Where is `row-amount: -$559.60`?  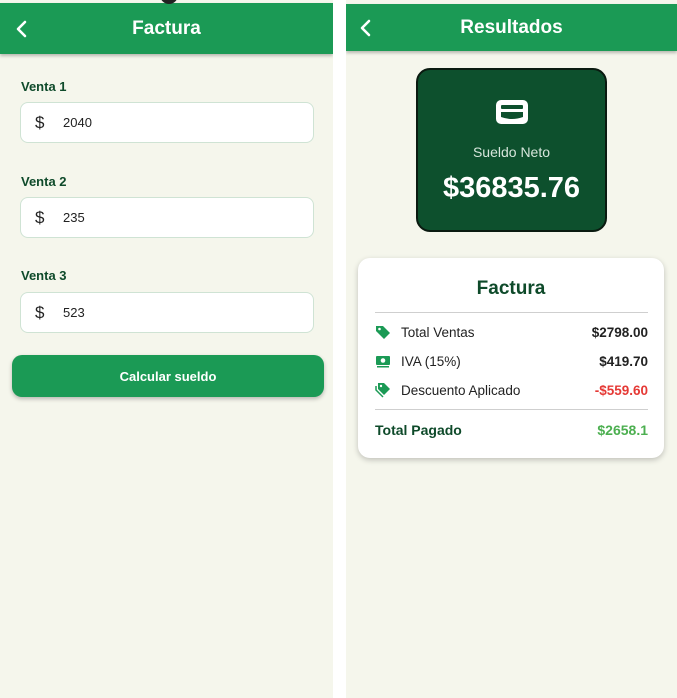 row-amount: -$559.60 is located at coordinates (621, 390).